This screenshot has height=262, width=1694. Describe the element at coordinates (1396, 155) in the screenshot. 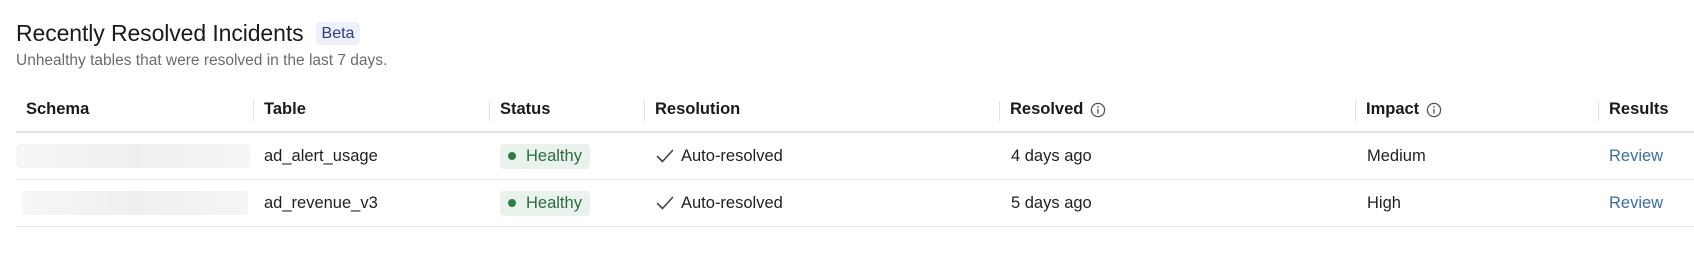

I see `impact-cell: Medium` at that location.